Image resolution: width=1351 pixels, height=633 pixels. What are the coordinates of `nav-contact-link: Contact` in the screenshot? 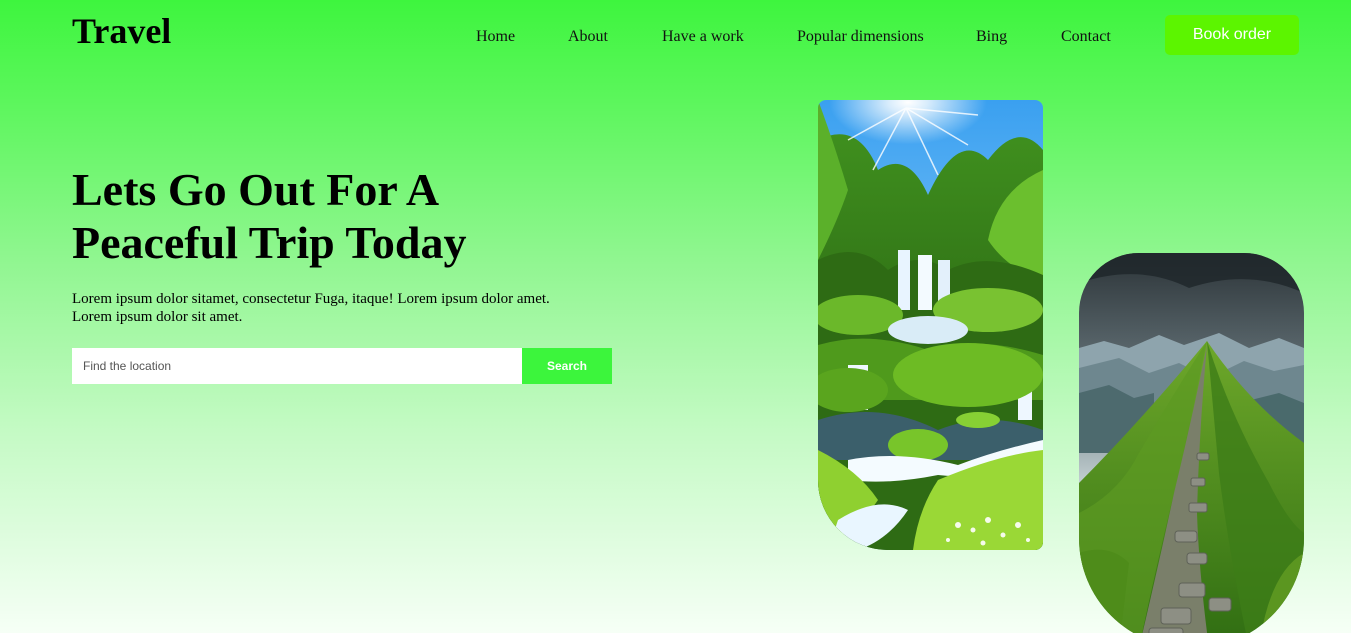 It's located at (1086, 37).